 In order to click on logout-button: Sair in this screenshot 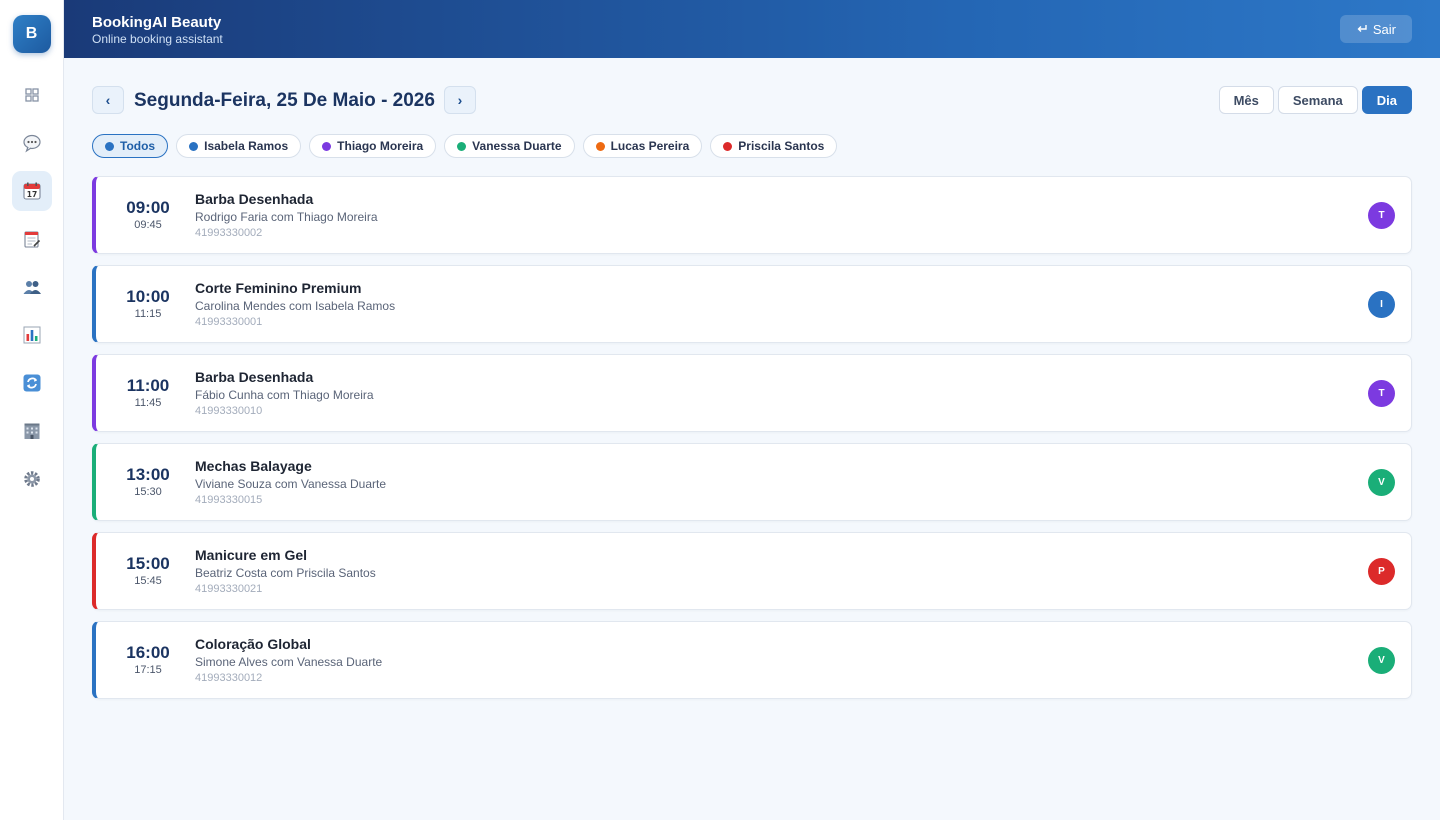, I will do `click(1375, 29)`.